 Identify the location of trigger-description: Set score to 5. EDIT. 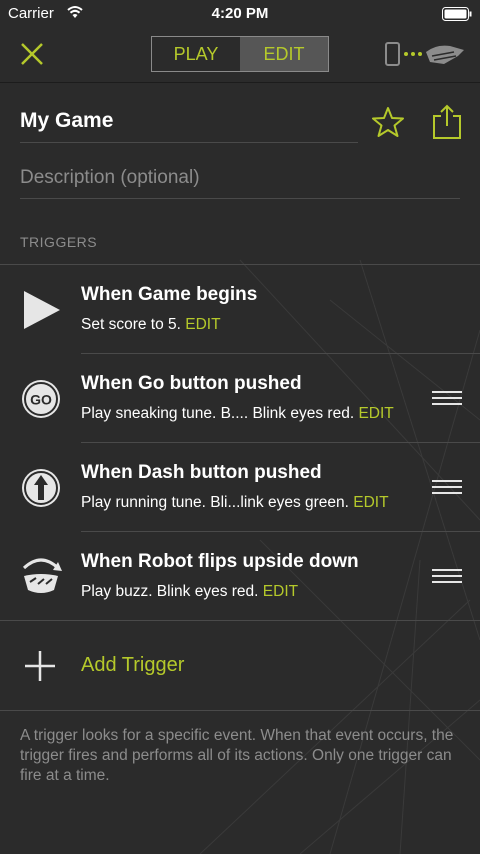
(151, 324).